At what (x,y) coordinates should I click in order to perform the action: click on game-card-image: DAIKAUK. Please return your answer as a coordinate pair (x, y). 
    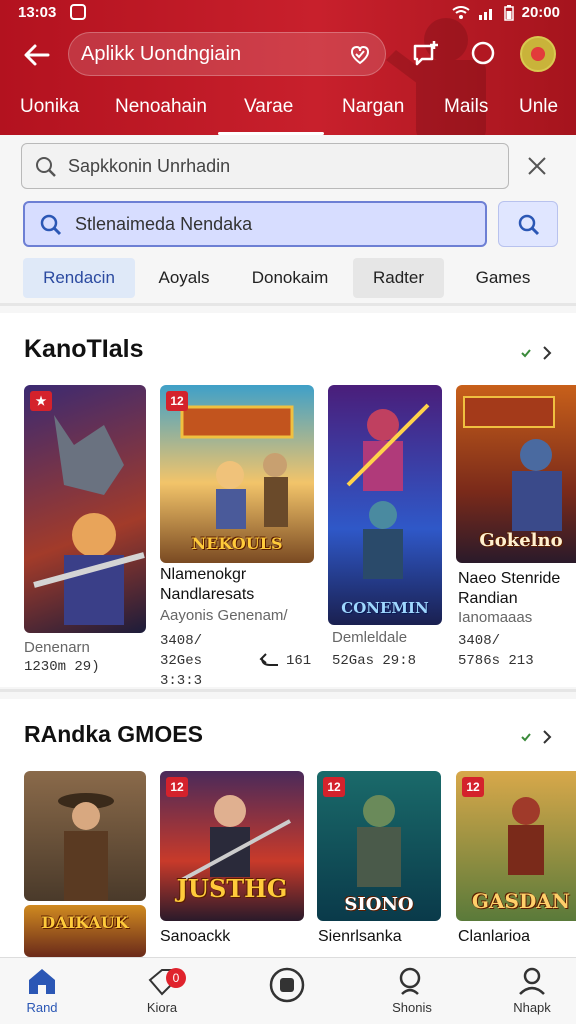
    Looking at the image, I should click on (85, 931).